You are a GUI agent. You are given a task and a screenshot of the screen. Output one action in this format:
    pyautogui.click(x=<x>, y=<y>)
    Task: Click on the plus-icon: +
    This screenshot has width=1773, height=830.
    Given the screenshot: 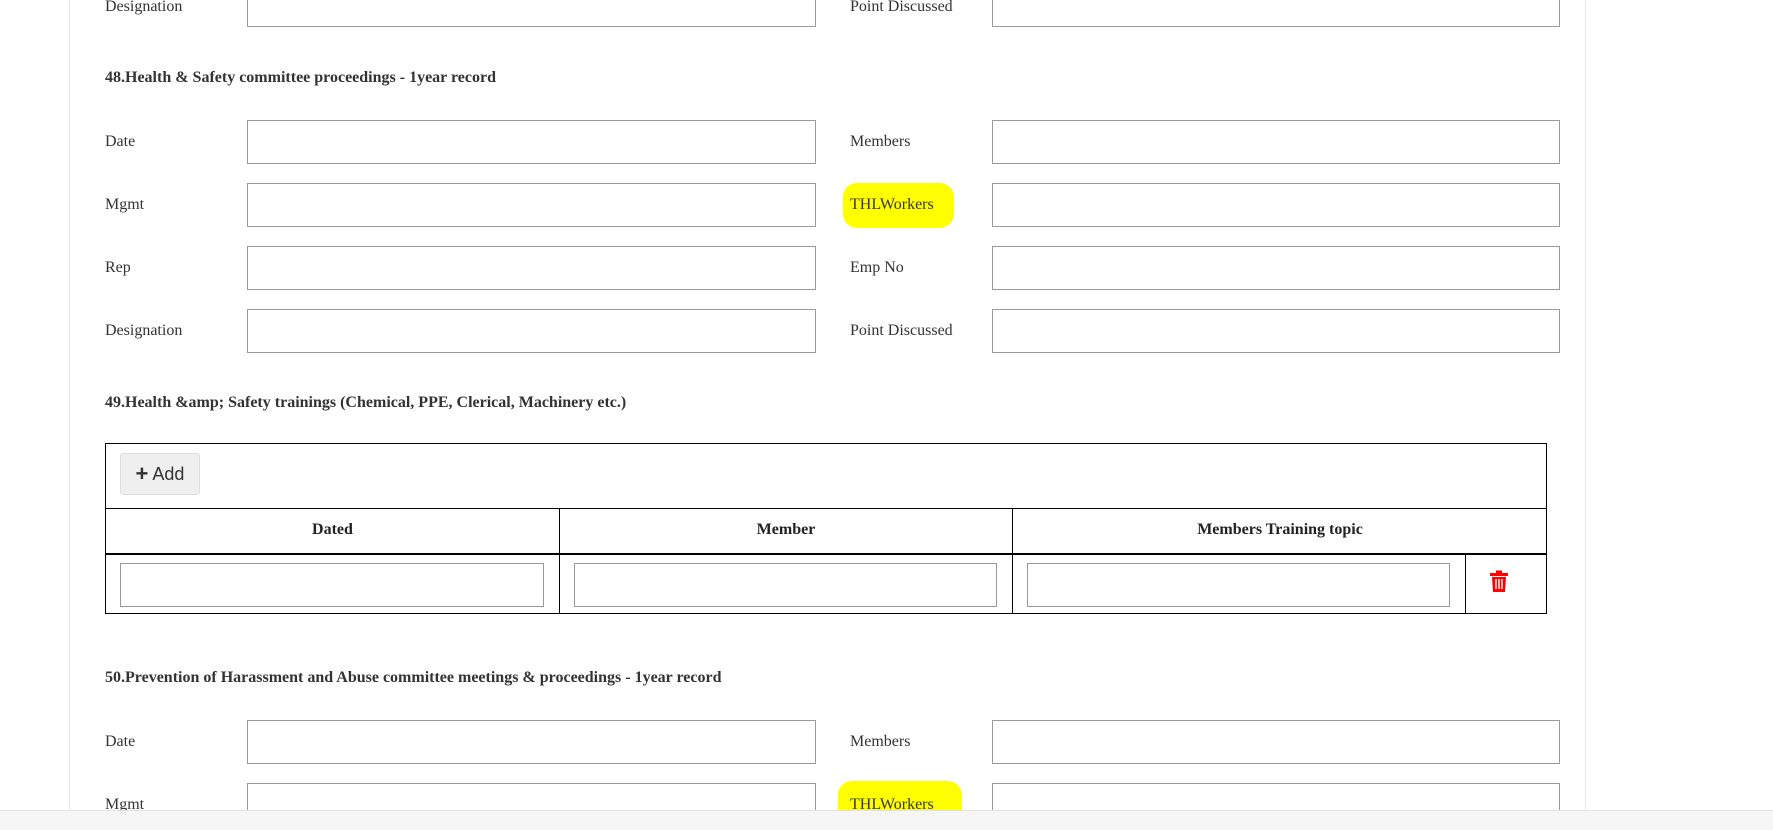 What is the action you would take?
    pyautogui.click(x=142, y=473)
    